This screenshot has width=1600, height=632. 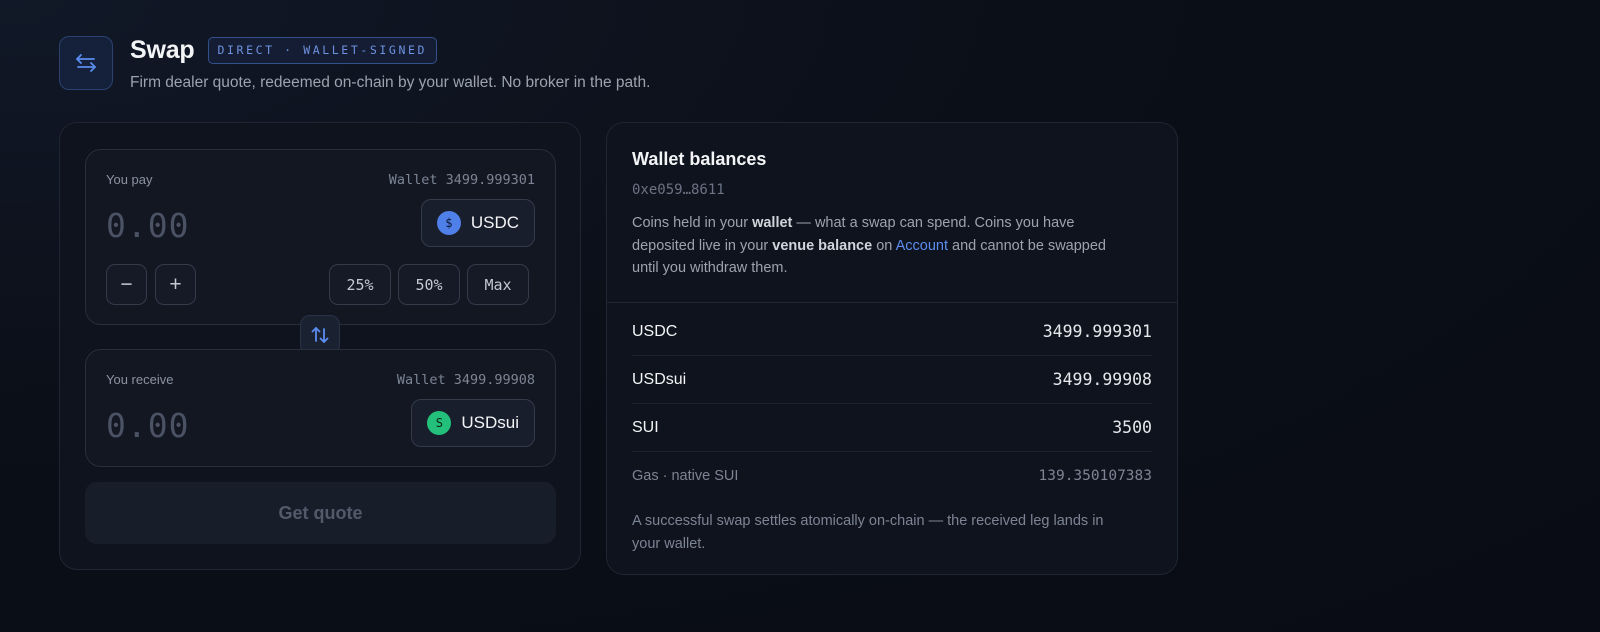 I want to click on account-link: Account, so click(x=922, y=246).